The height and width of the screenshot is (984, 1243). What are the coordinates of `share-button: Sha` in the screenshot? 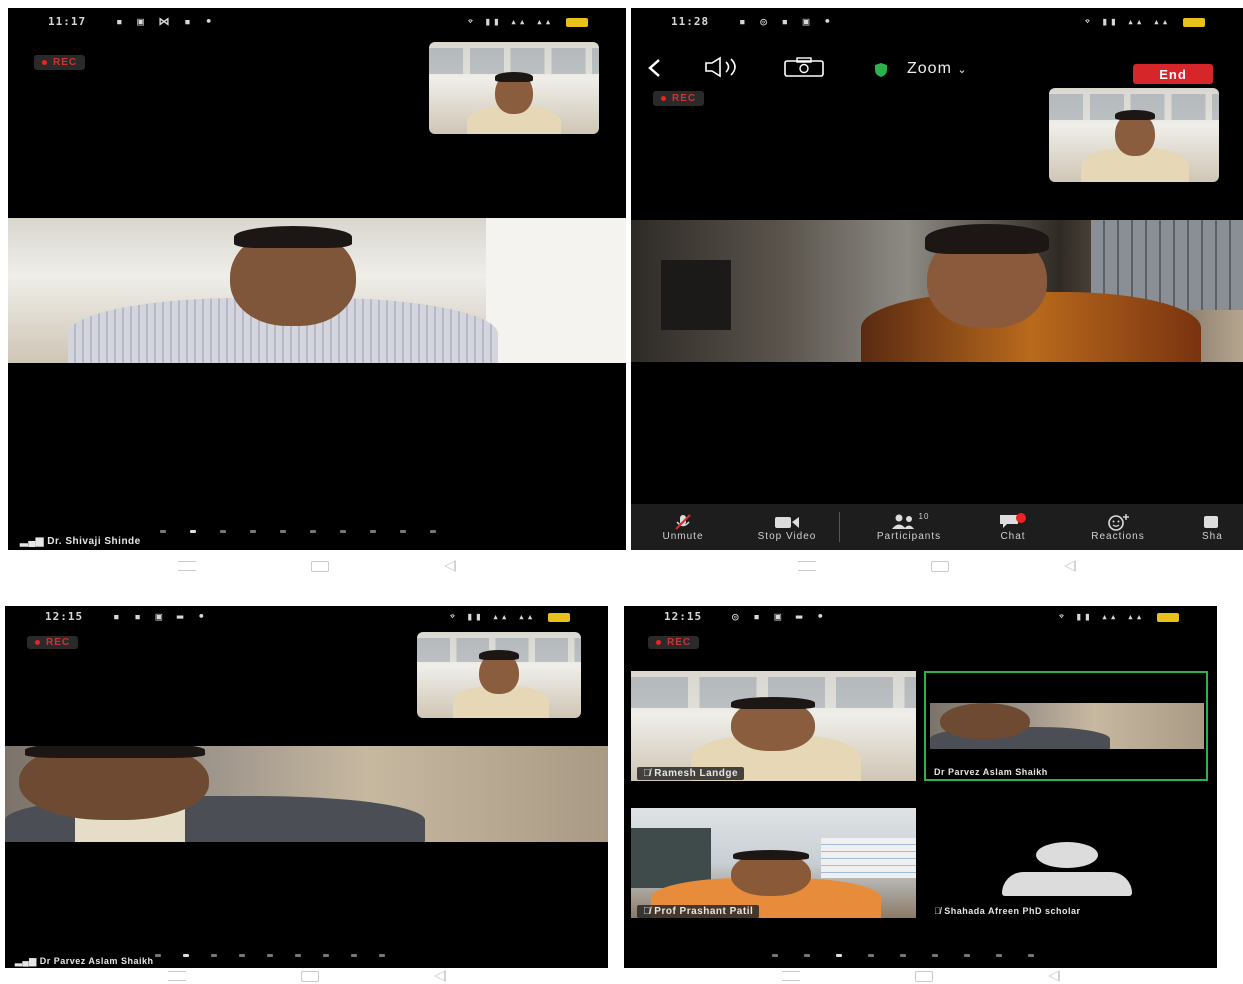 It's located at (1215, 527).